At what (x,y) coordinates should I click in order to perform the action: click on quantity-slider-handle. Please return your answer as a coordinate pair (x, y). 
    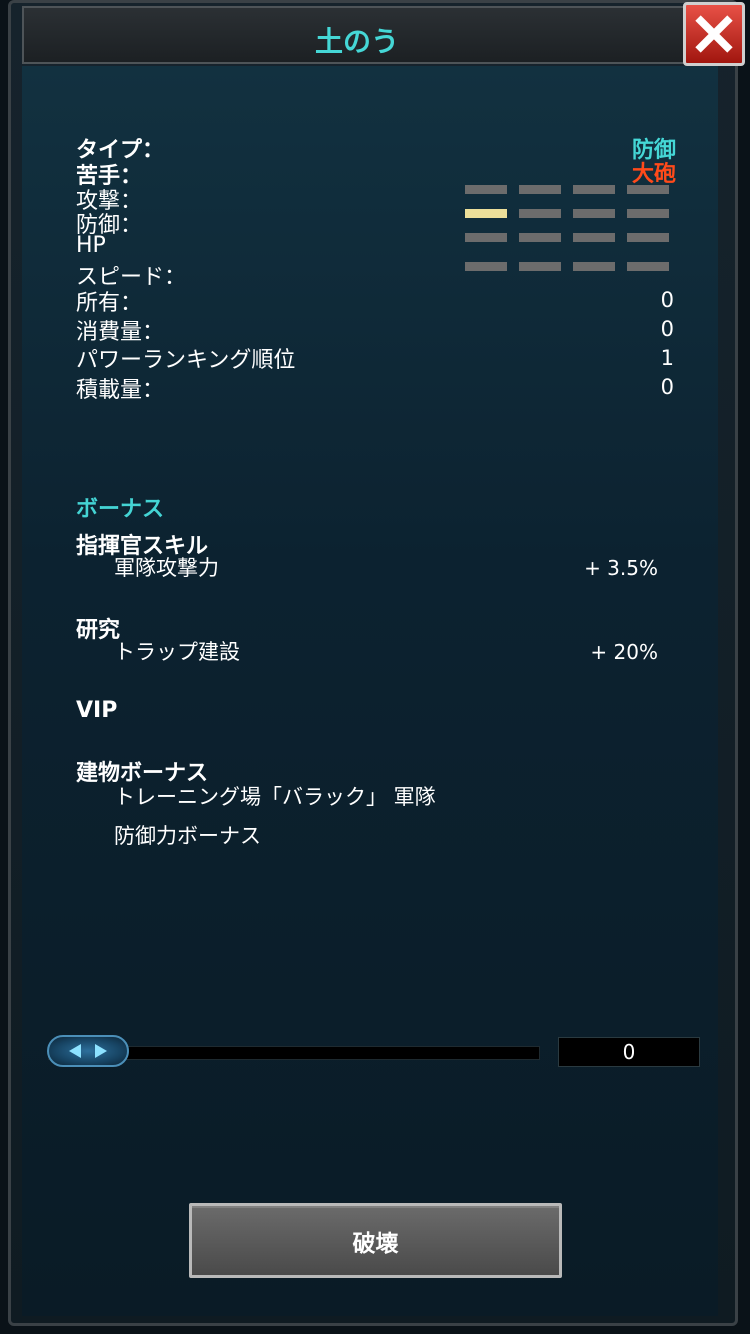
    Looking at the image, I should click on (88, 1051).